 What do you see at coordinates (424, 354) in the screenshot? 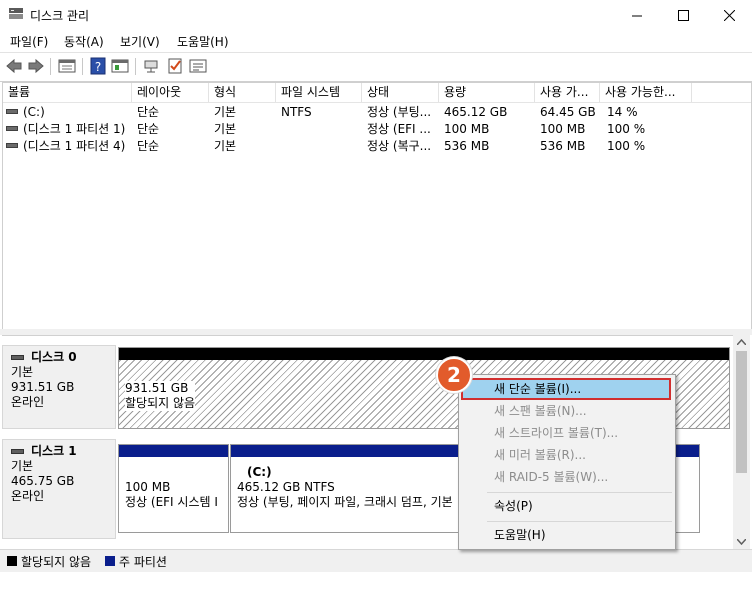
I see `unallocated-bar` at bounding box center [424, 354].